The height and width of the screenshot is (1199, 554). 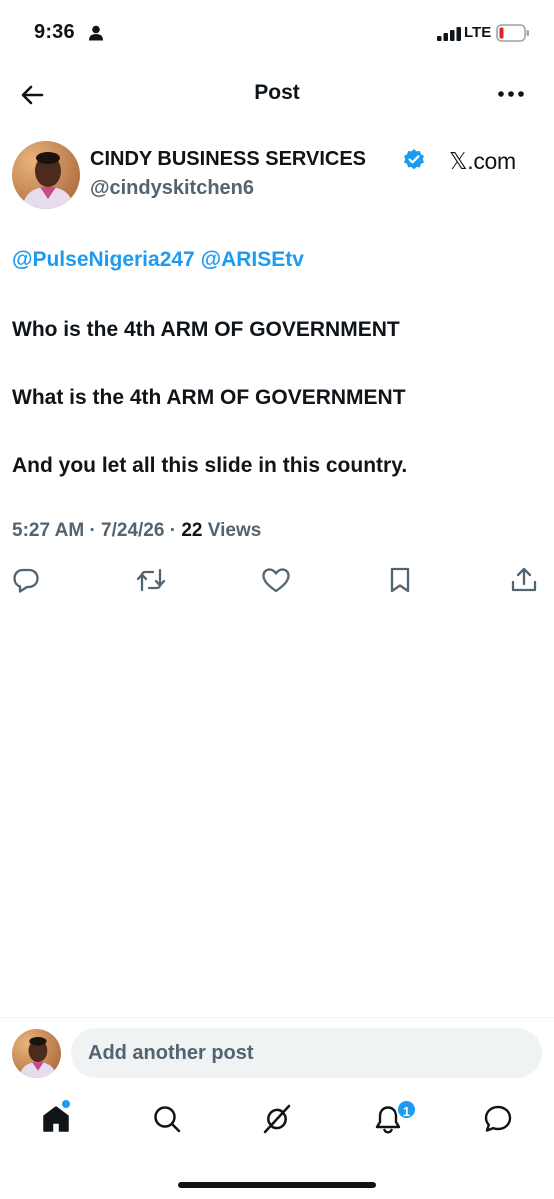 I want to click on reply-composer-input, so click(x=306, y=1053).